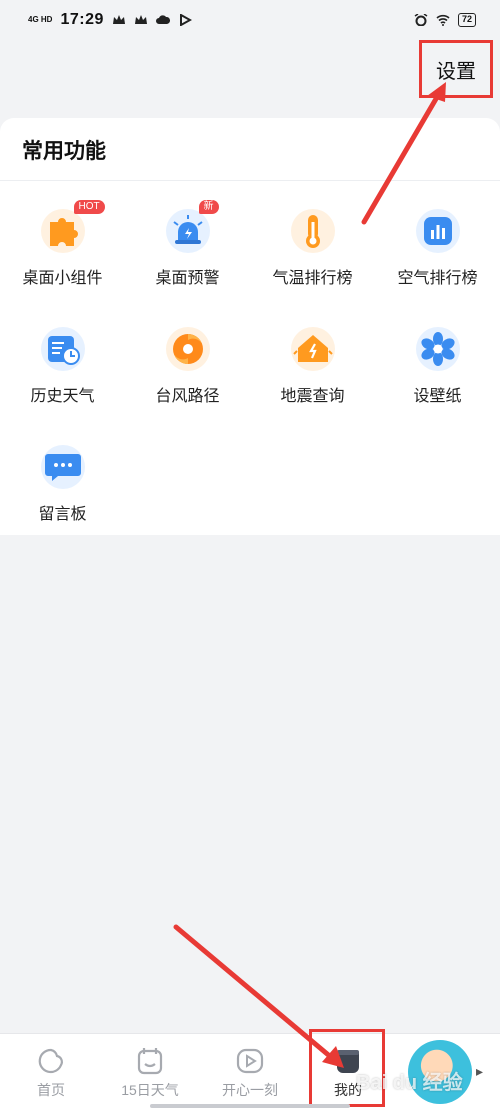 The image size is (500, 1111). What do you see at coordinates (312, 396) in the screenshot?
I see `function-label: 地震查询` at bounding box center [312, 396].